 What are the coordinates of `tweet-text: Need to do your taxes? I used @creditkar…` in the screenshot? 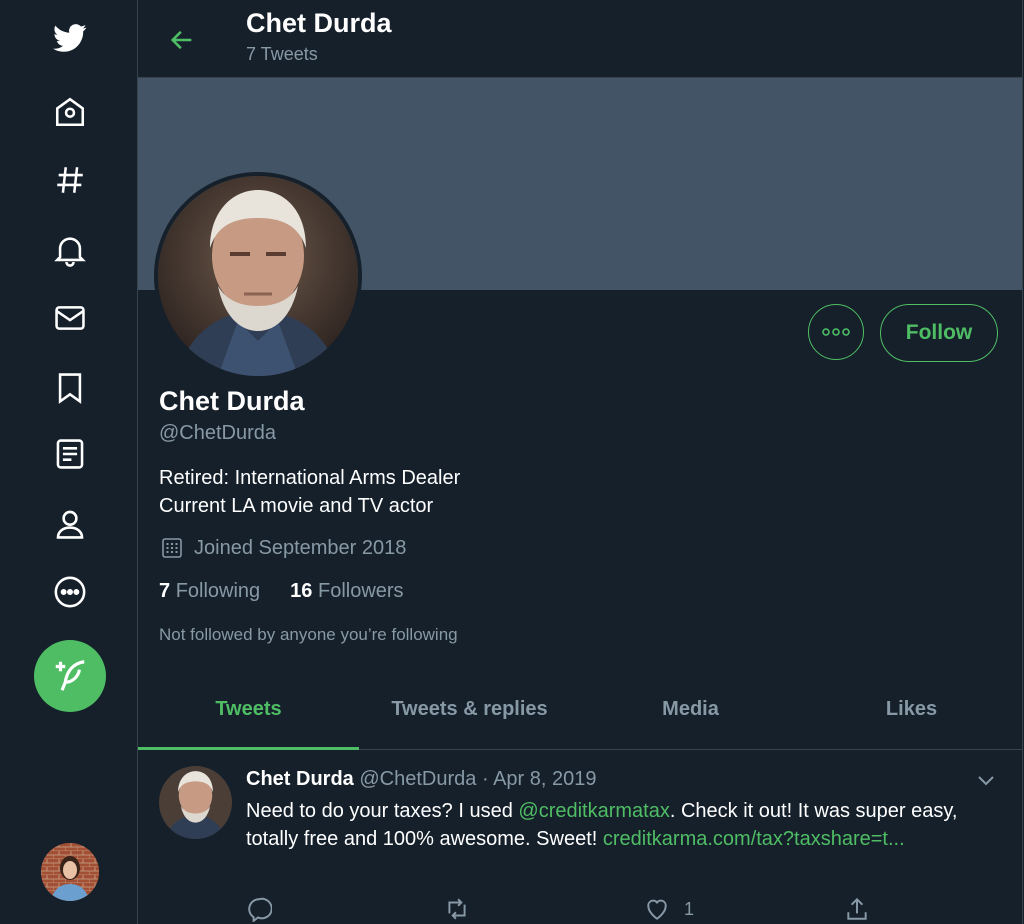 It's located at (626, 825).